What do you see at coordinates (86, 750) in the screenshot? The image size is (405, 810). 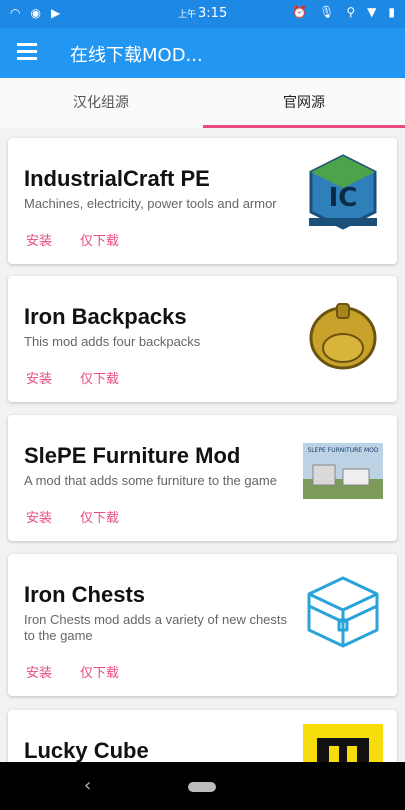 I see `mod-name: Lucky Cube` at bounding box center [86, 750].